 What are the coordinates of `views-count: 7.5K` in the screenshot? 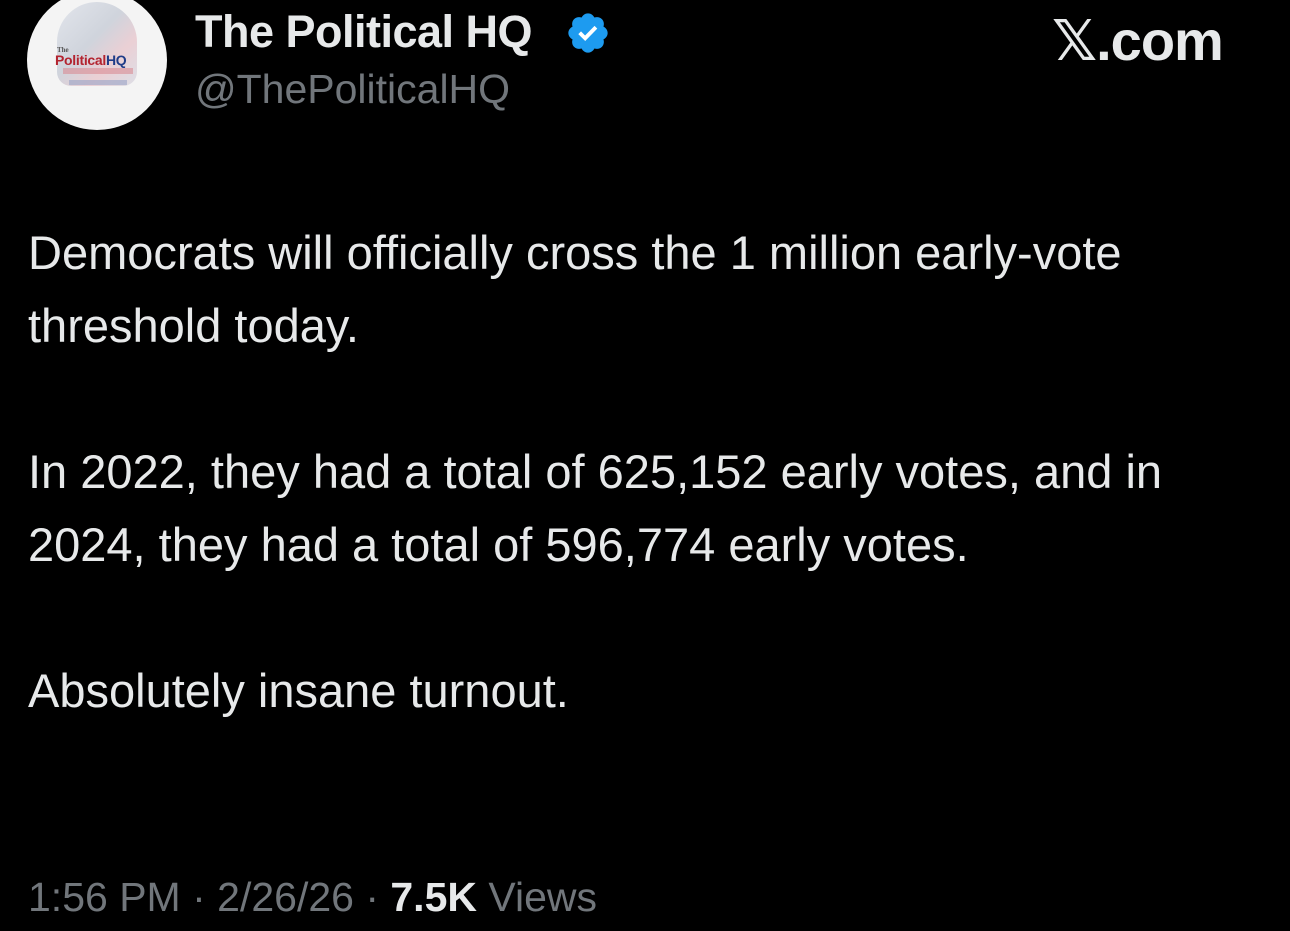 It's located at (433, 897).